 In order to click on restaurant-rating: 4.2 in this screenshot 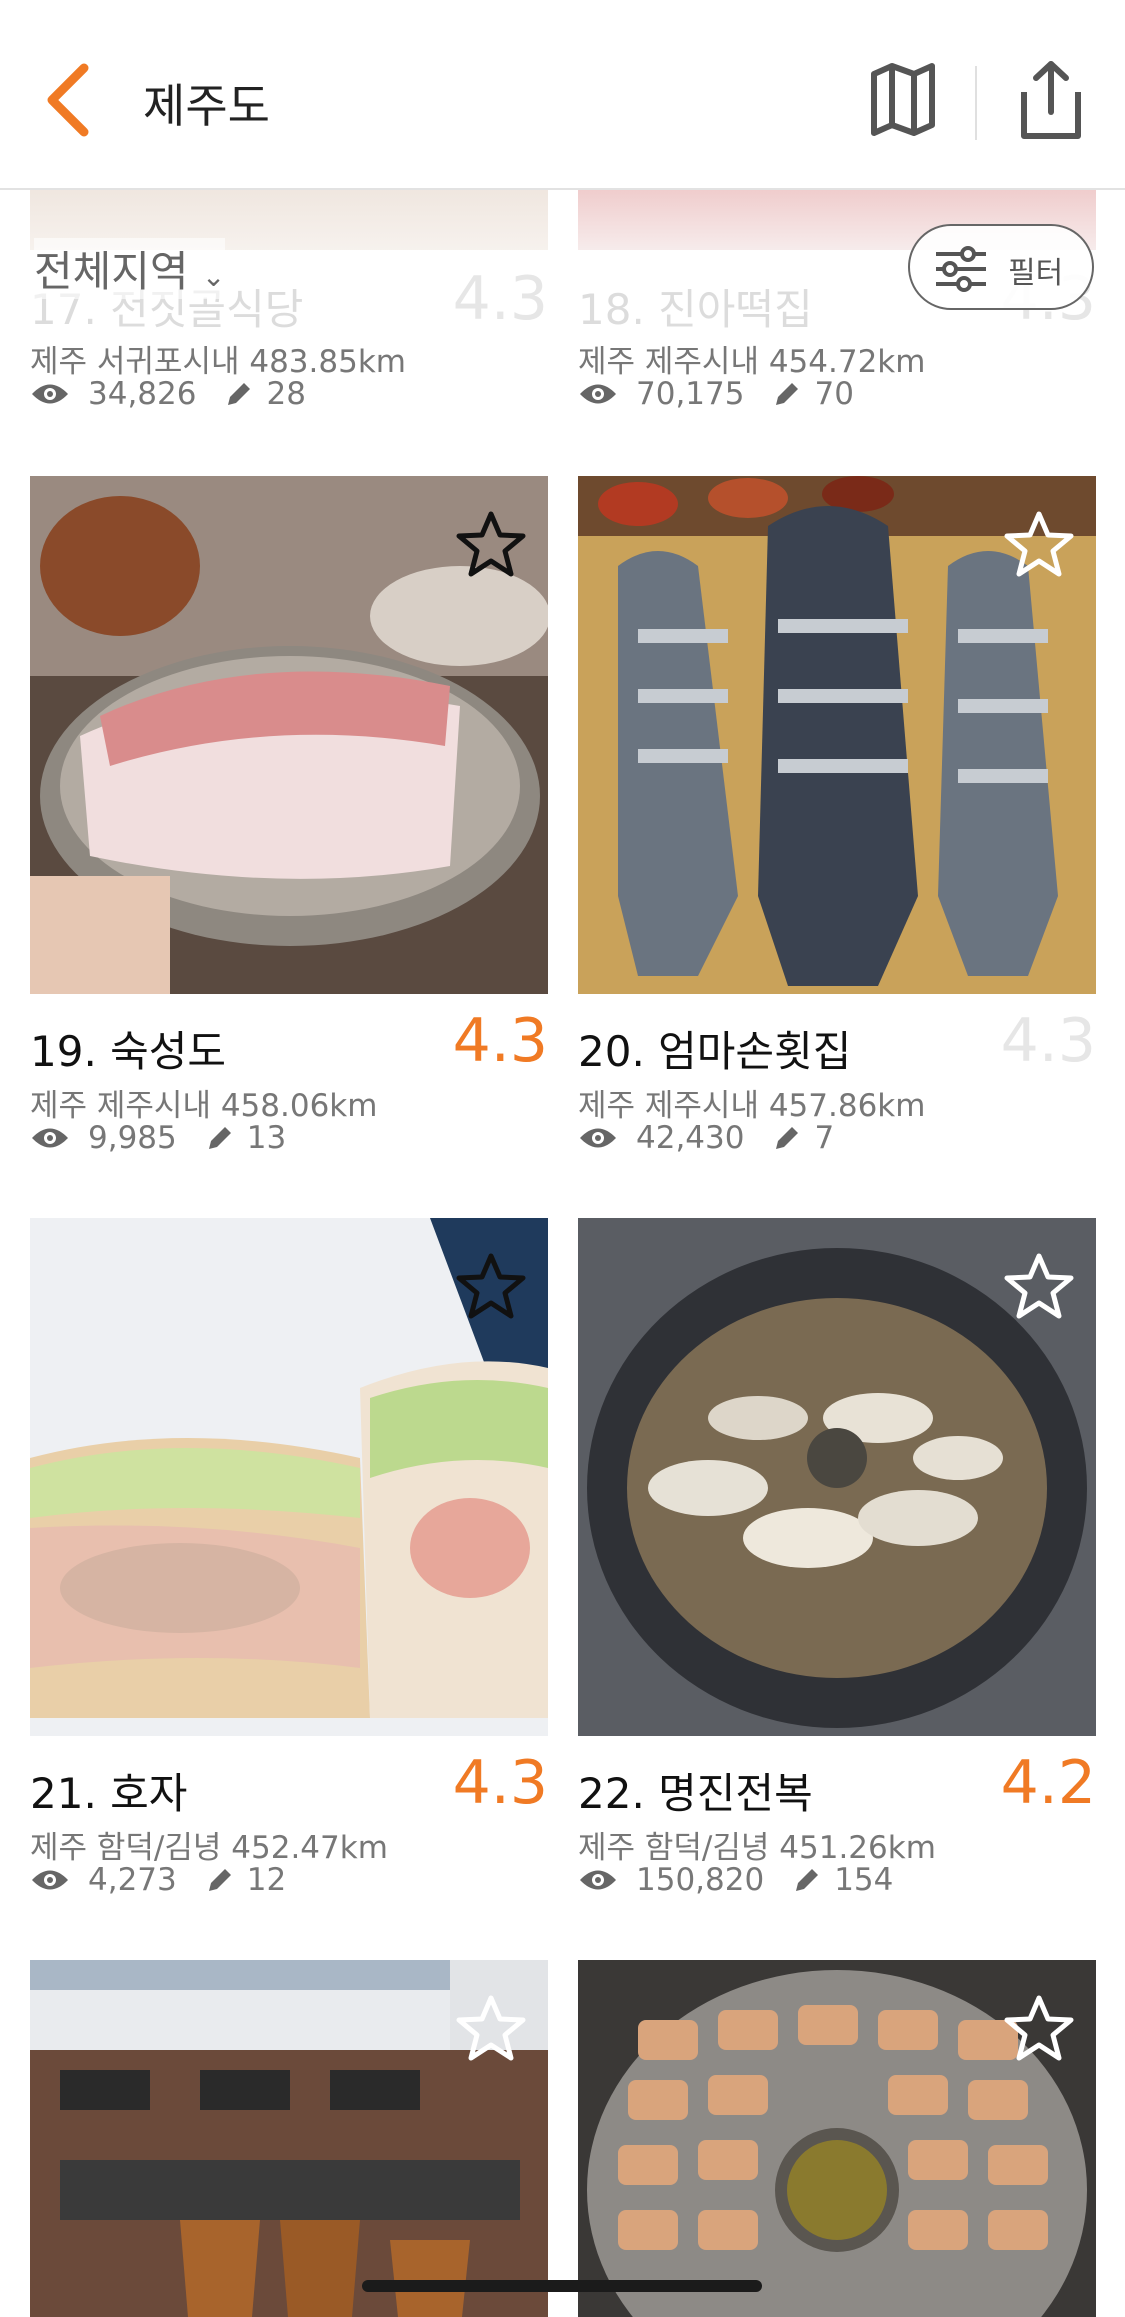, I will do `click(1048, 1783)`.